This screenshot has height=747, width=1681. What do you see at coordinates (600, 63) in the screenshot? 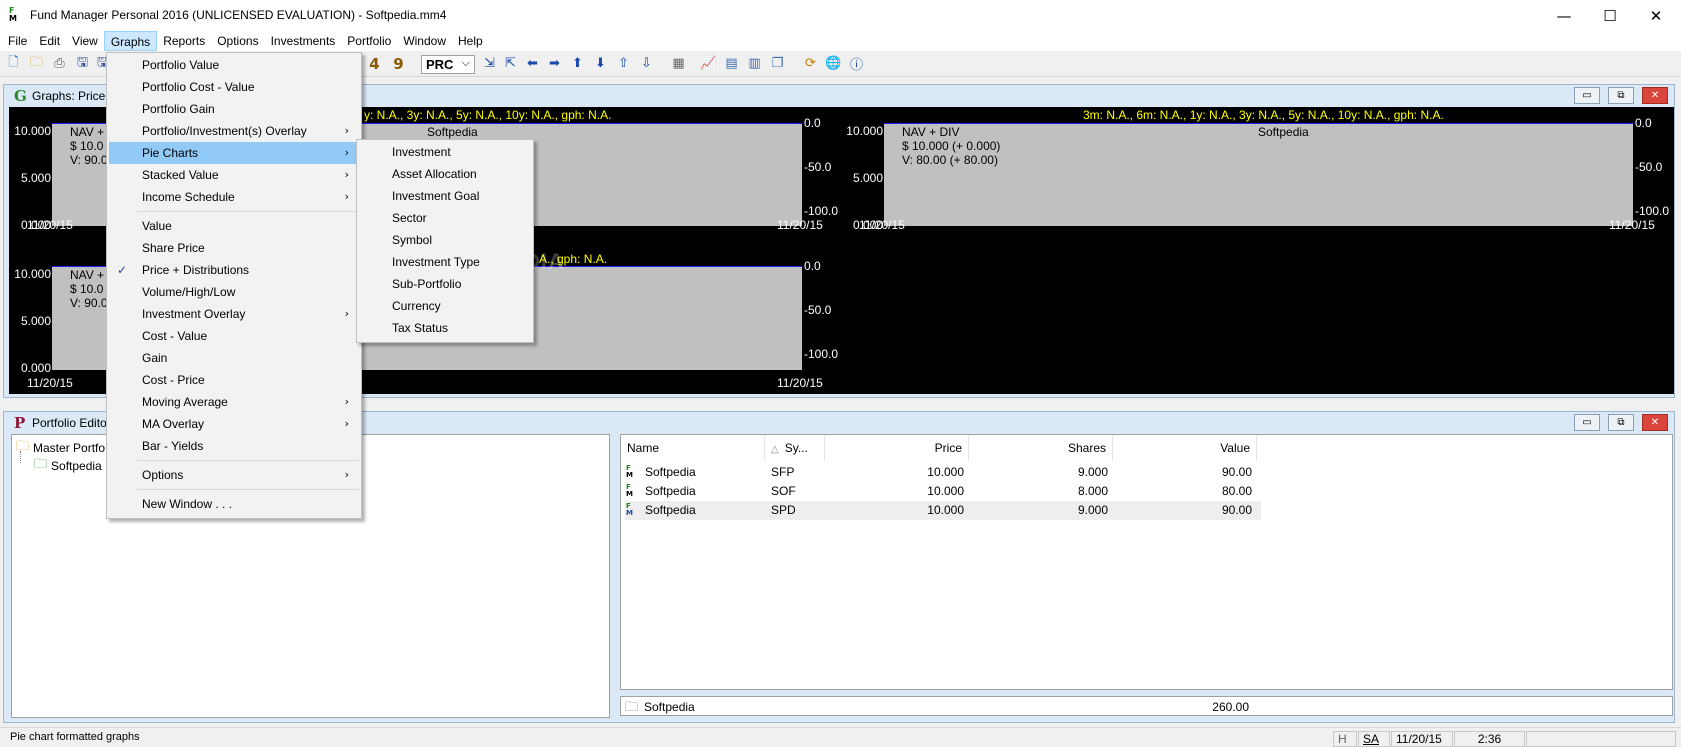
I see `arrow-down-icon: ⬇` at bounding box center [600, 63].